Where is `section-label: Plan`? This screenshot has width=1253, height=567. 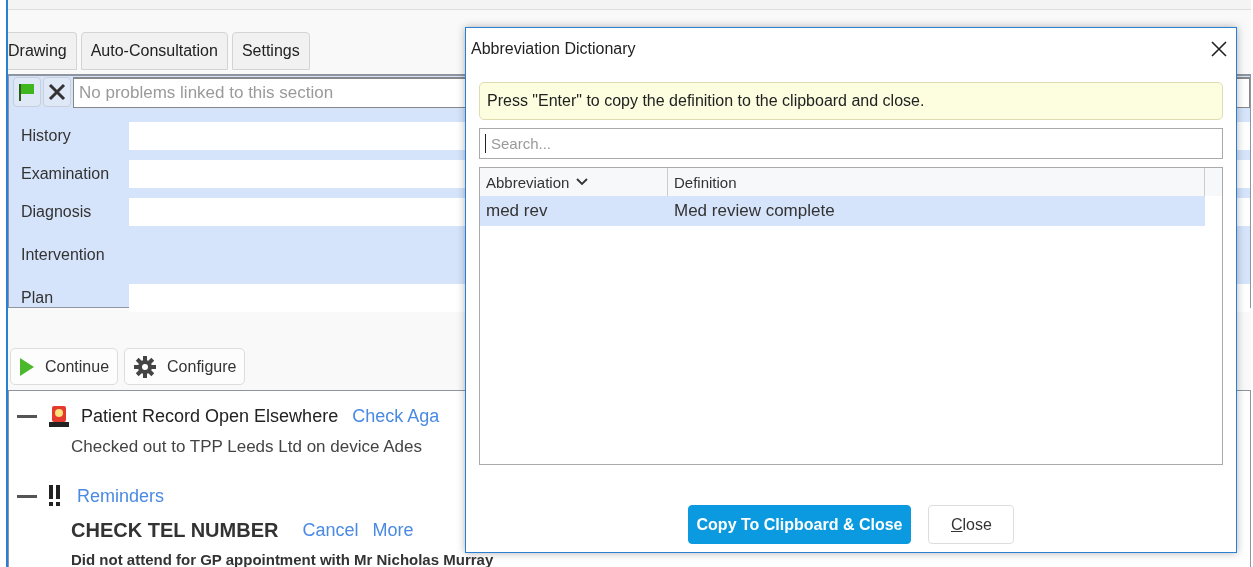
section-label: Plan is located at coordinates (37, 298).